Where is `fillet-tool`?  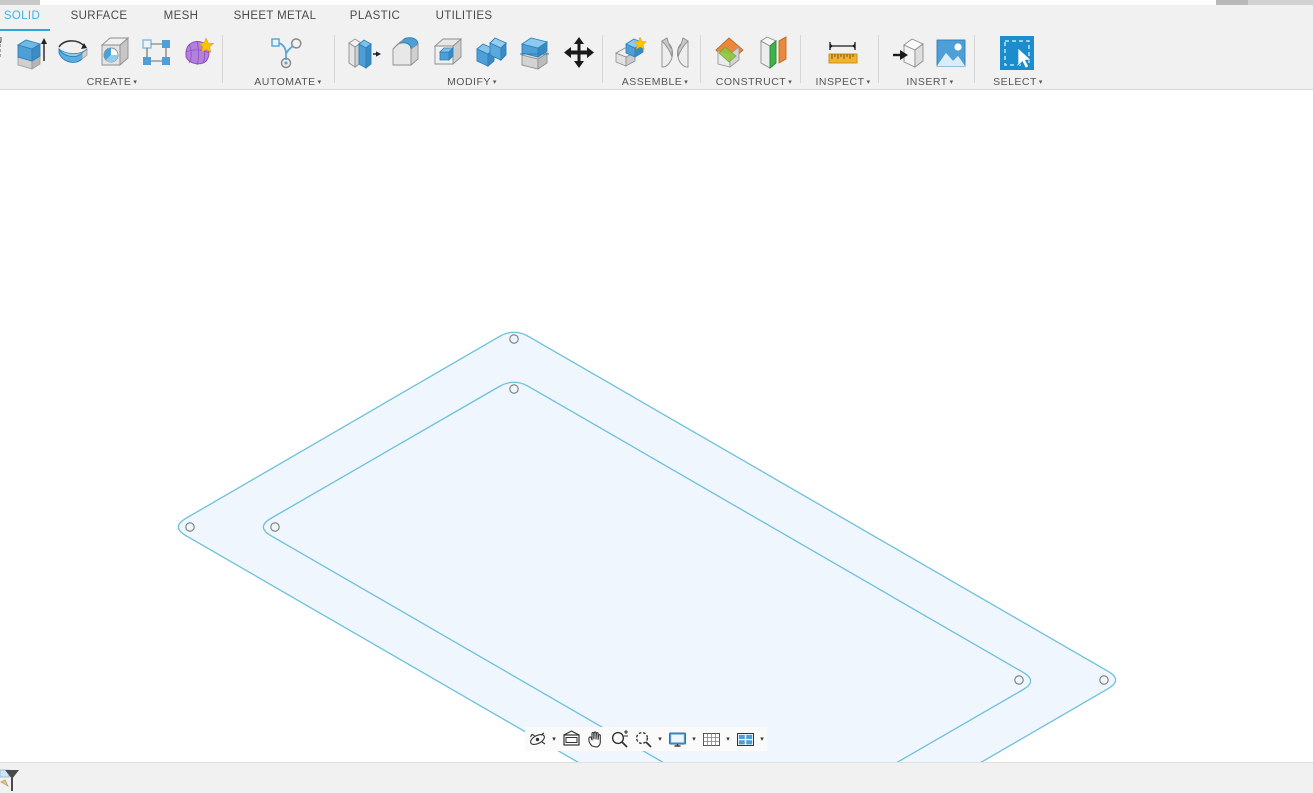 fillet-tool is located at coordinates (407, 53).